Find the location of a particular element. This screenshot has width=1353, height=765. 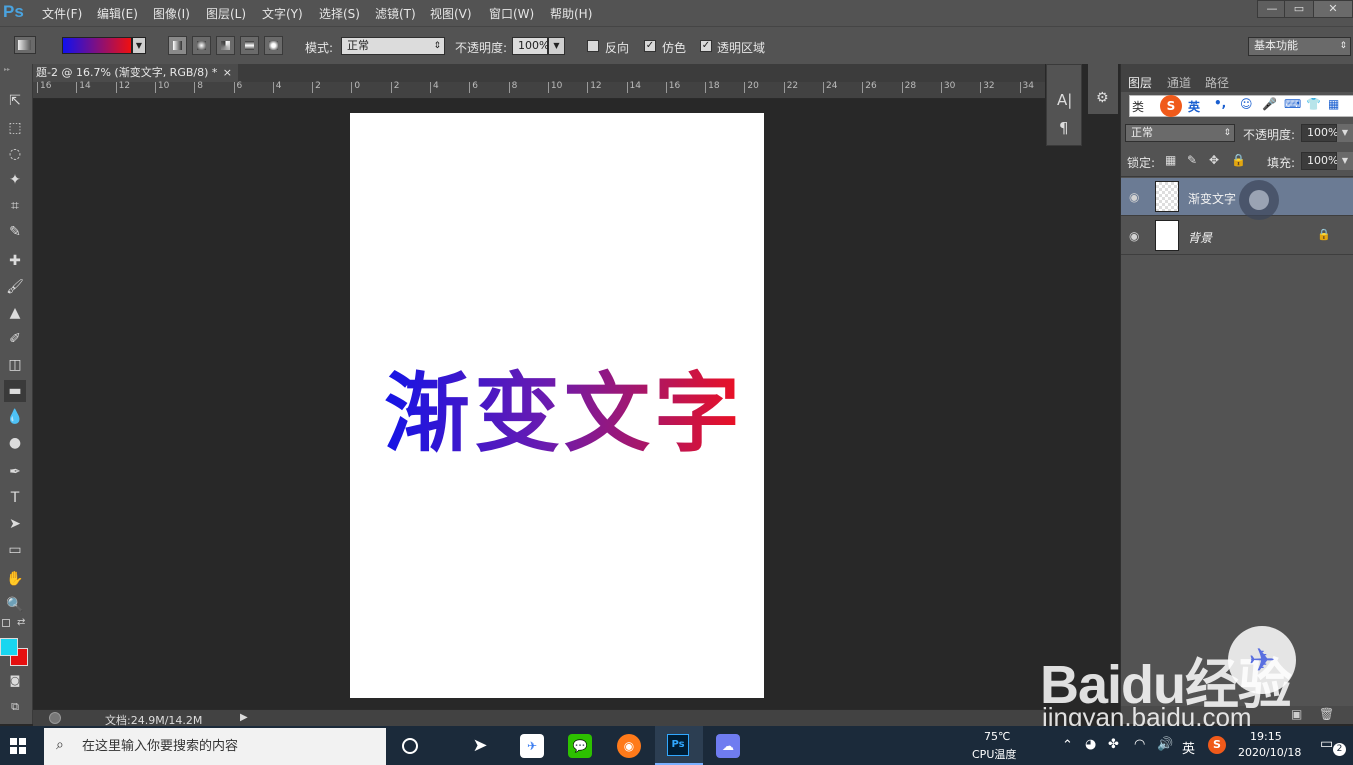

close-window-button: ✕ is located at coordinates (1333, 9).